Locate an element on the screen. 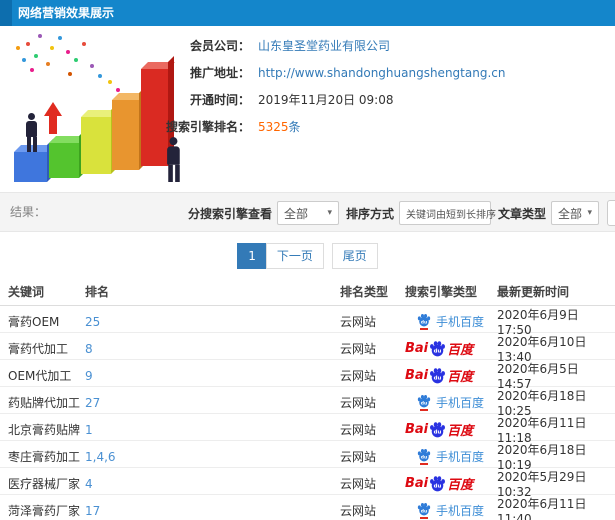 This screenshot has width=615, height=520. table-row: 膏药OEM 25 云网站 du 手机百度 2020年6月9日 17:50 is located at coordinates (307, 321).